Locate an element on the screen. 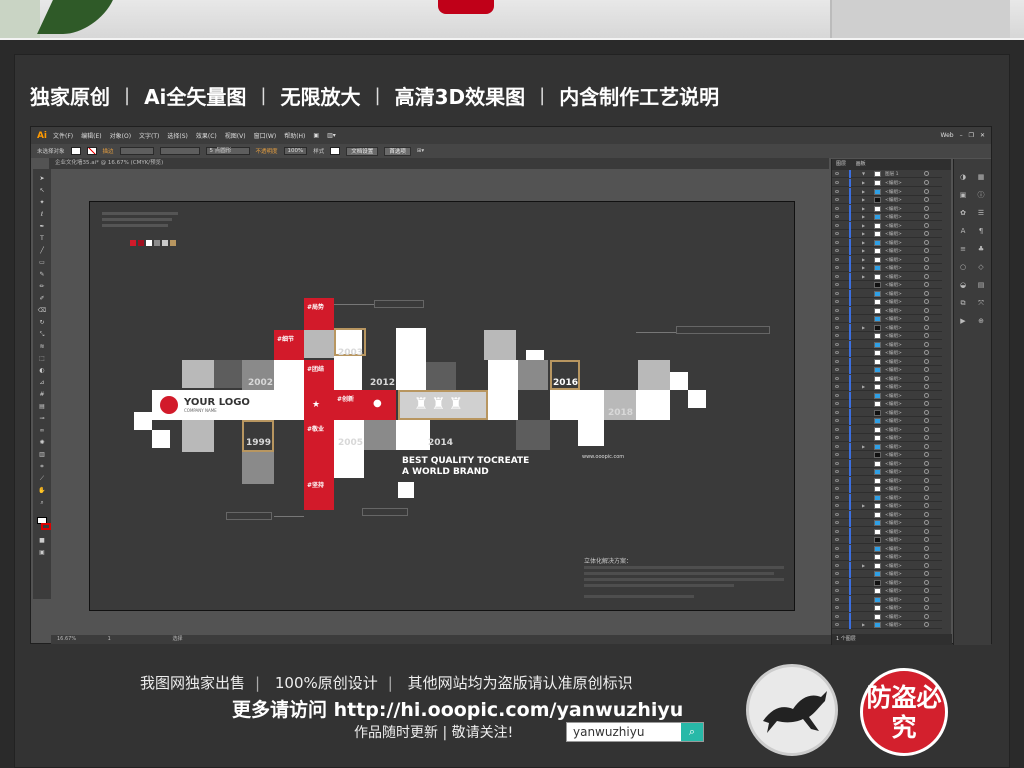 This screenshot has width=1024, height=768. stroke-swatch is located at coordinates (91, 151).